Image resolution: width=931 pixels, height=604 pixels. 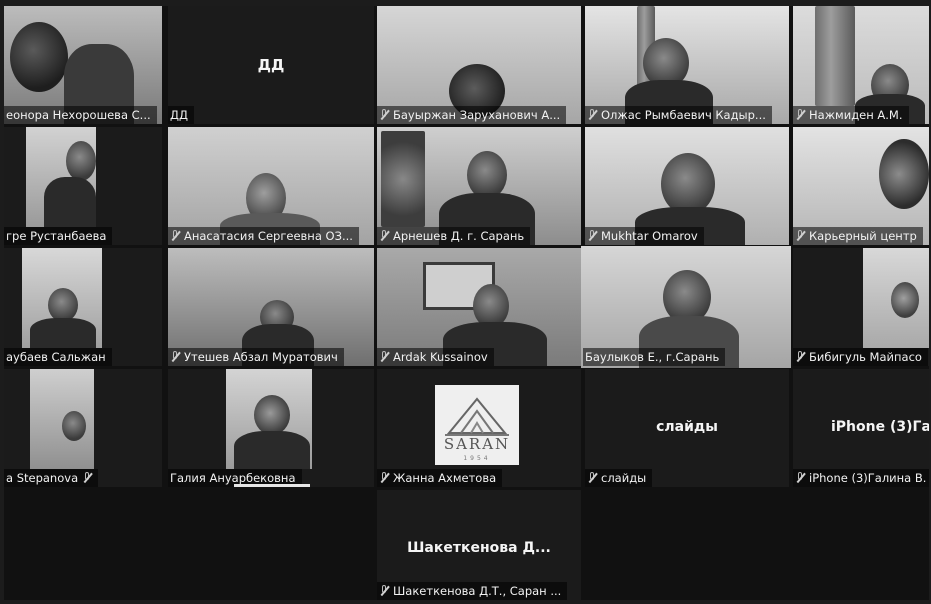 I want to click on participant-name-bar: слайды, so click(x=619, y=478).